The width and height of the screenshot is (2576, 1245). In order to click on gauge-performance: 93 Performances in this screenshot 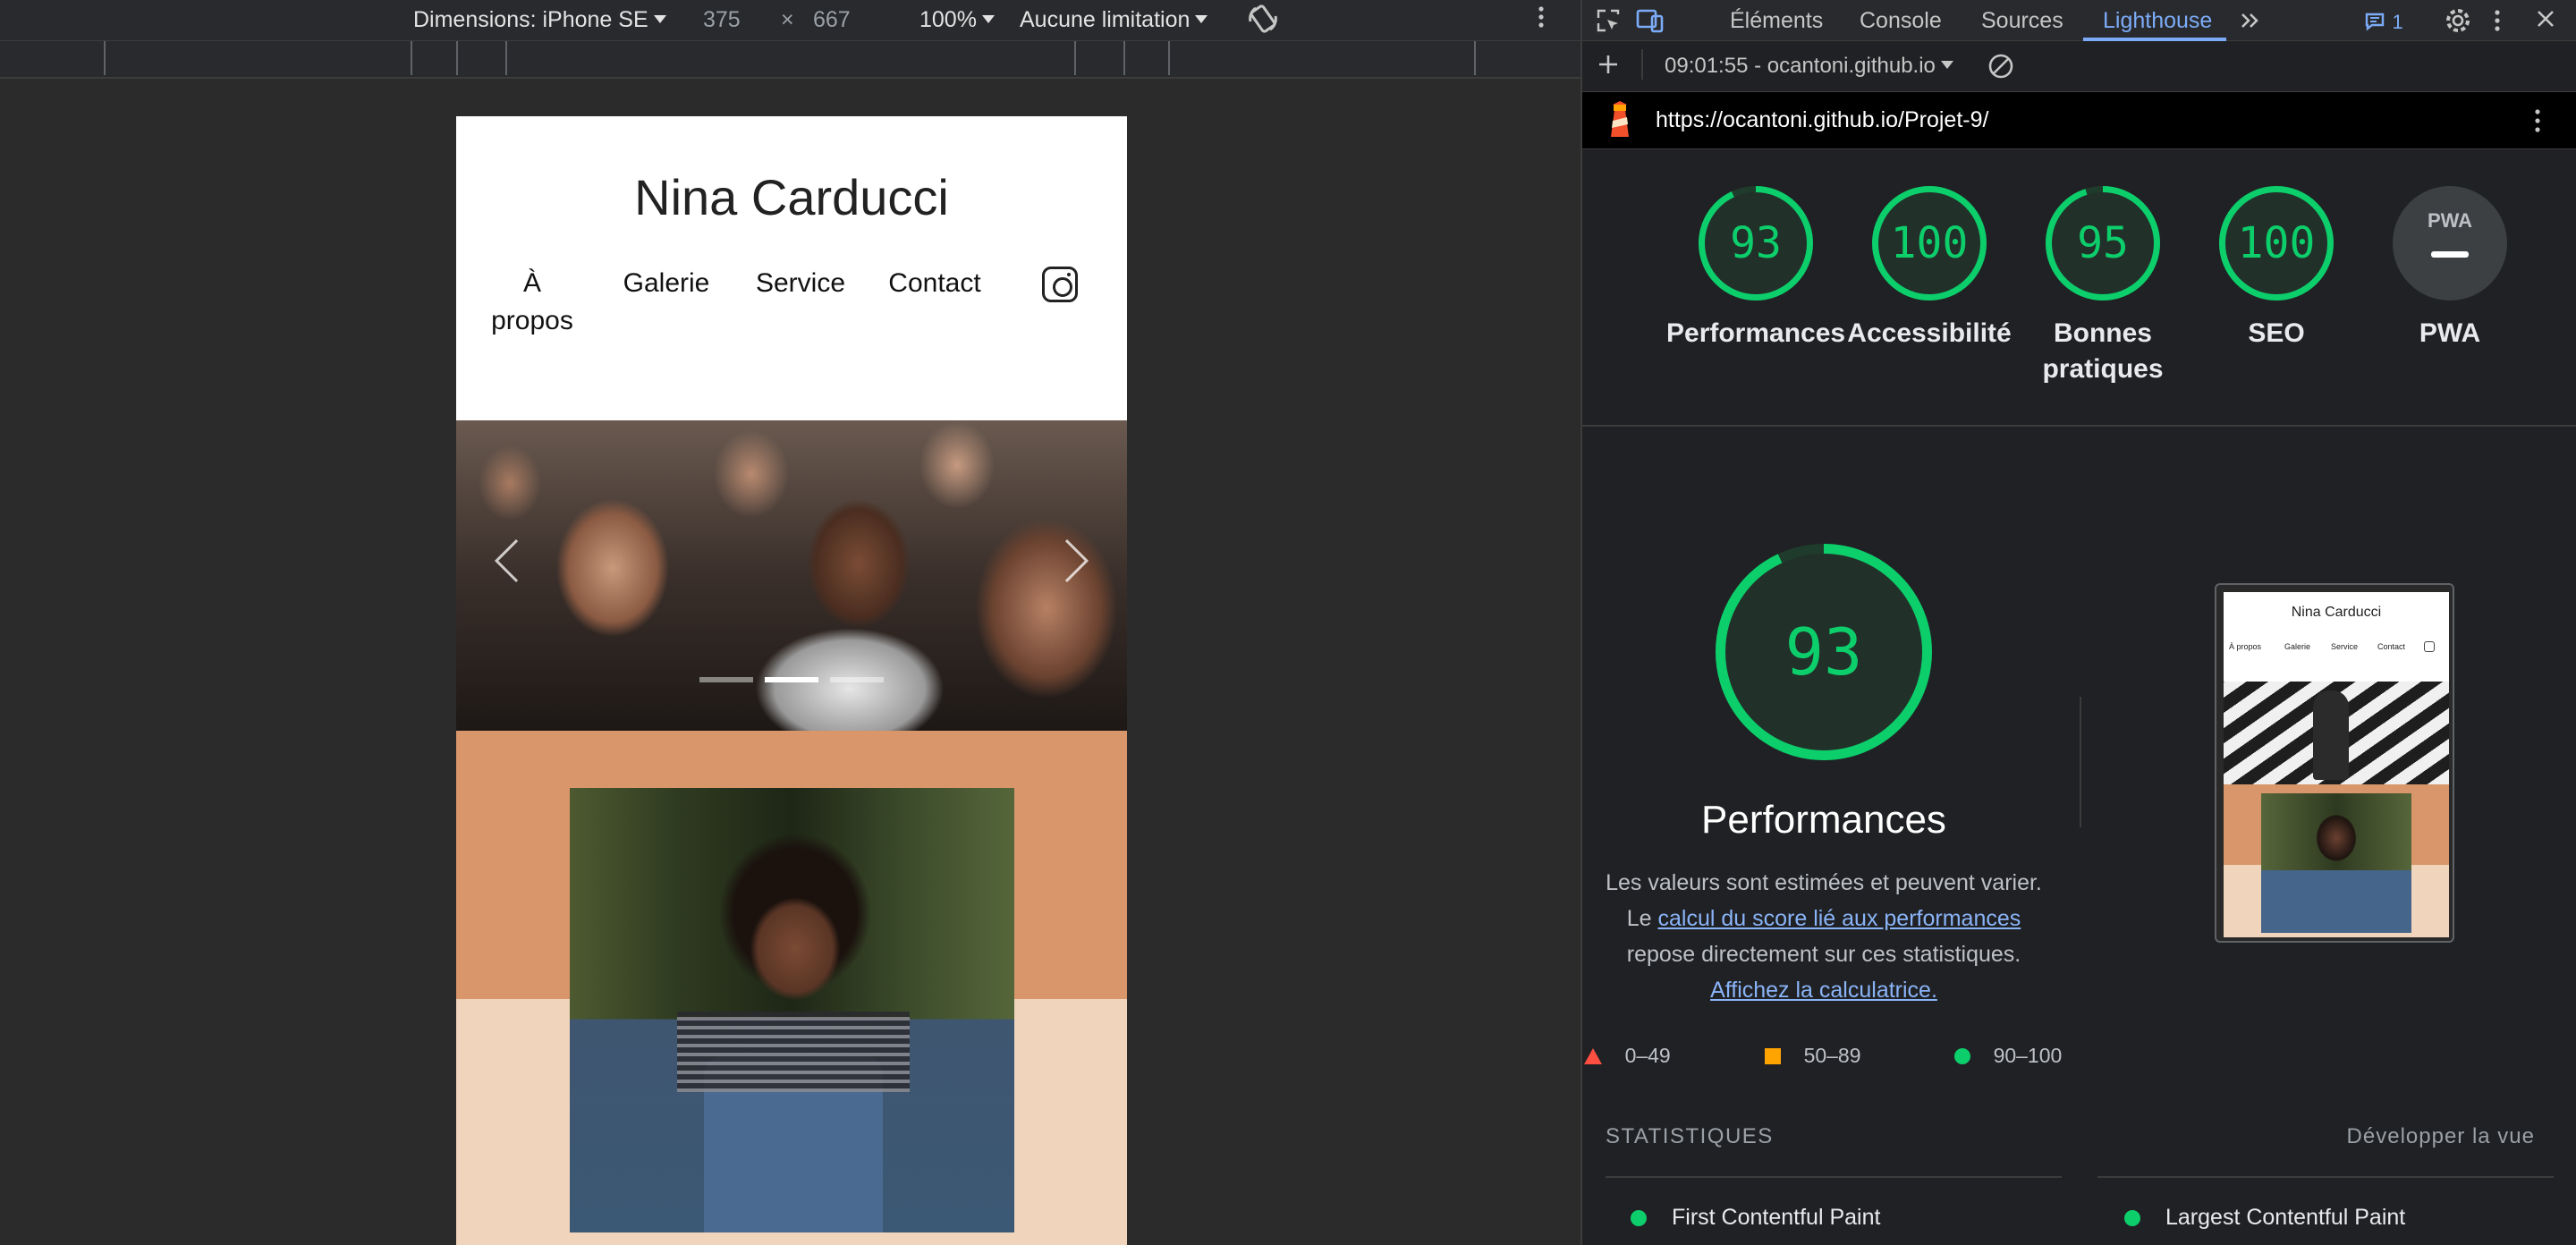, I will do `click(1755, 268)`.